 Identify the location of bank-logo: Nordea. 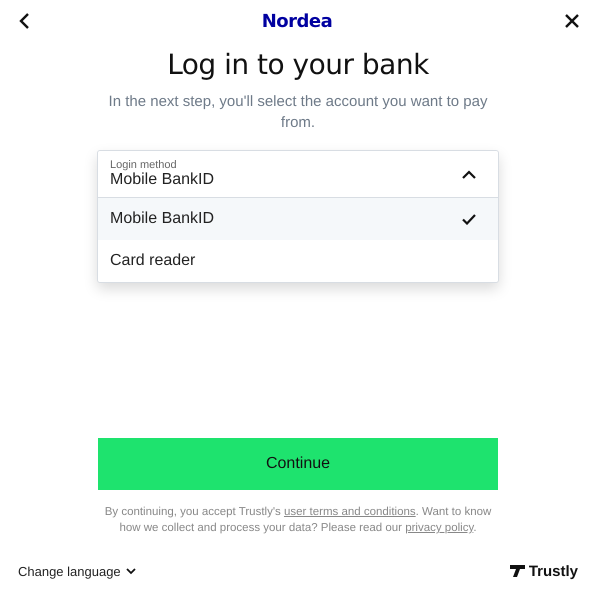
(297, 21).